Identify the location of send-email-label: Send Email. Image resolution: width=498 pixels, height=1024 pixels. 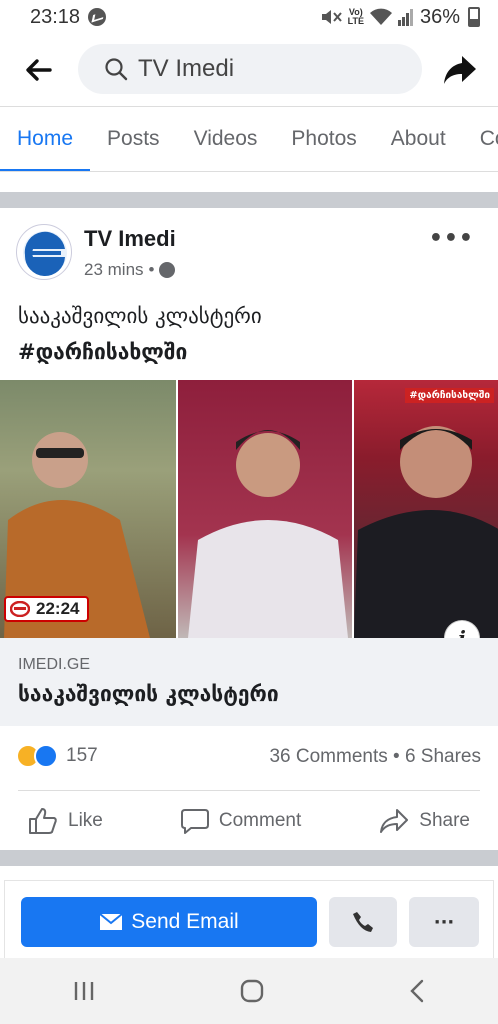
(185, 921).